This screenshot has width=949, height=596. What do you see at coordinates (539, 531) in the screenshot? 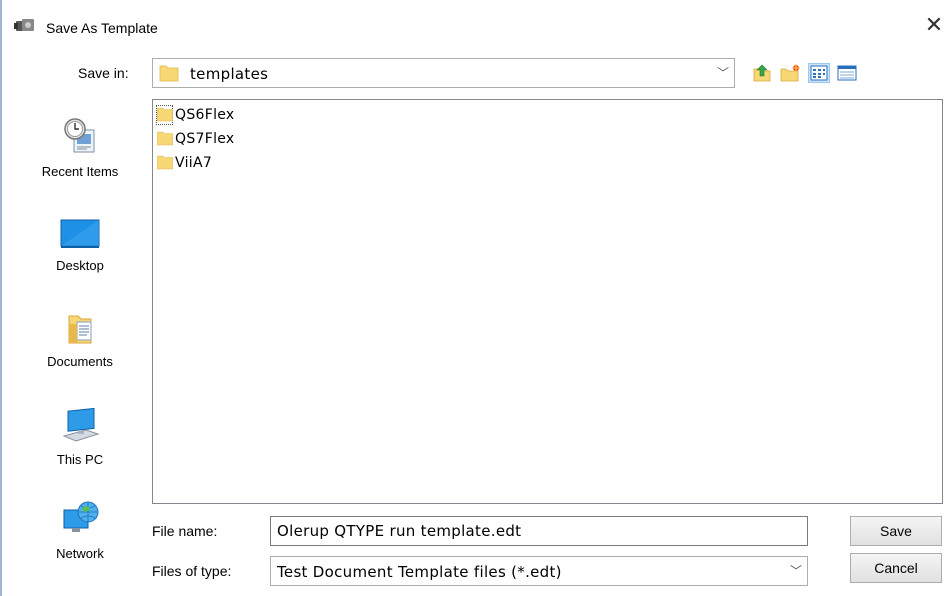
I see `file-name-input: Olerup QTYPE run template.edt` at bounding box center [539, 531].